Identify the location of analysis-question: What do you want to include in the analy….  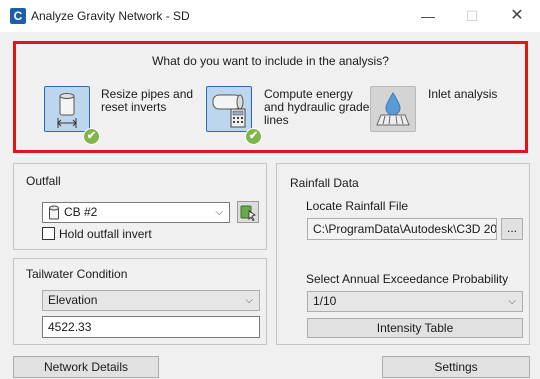
(270, 61).